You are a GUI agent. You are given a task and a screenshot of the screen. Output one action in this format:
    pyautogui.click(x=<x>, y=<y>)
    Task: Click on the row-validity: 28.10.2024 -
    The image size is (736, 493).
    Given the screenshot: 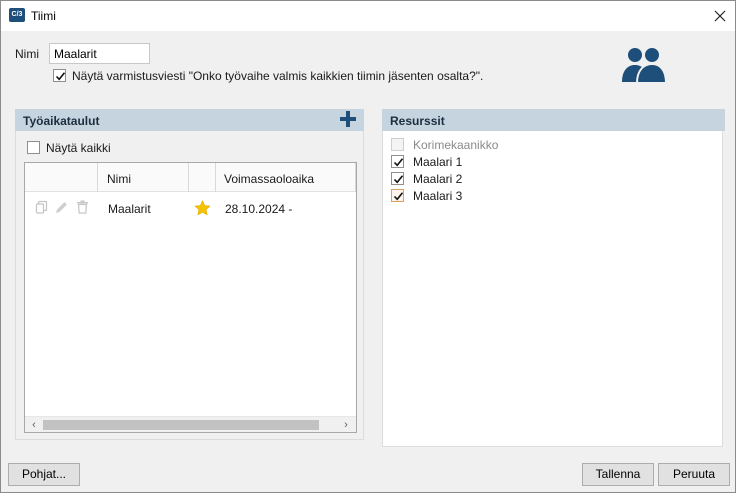 What is the action you would take?
    pyautogui.click(x=259, y=209)
    